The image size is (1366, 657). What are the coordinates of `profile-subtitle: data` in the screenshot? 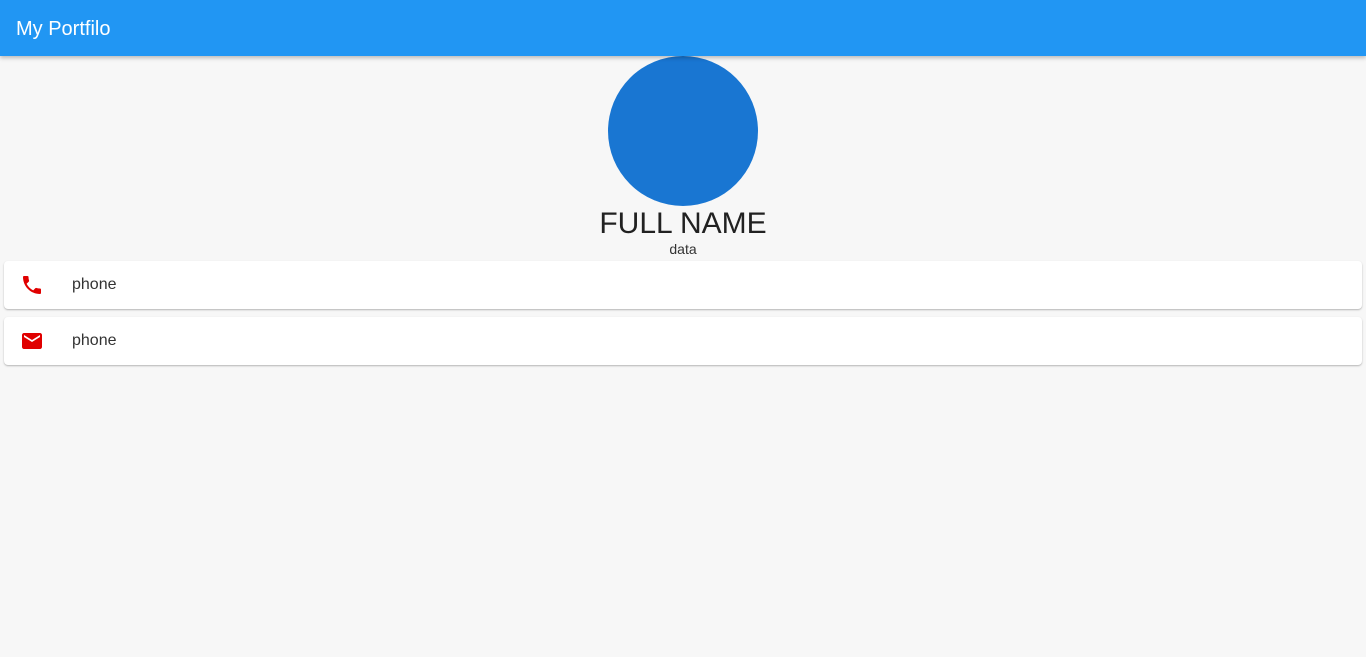 It's located at (683, 249).